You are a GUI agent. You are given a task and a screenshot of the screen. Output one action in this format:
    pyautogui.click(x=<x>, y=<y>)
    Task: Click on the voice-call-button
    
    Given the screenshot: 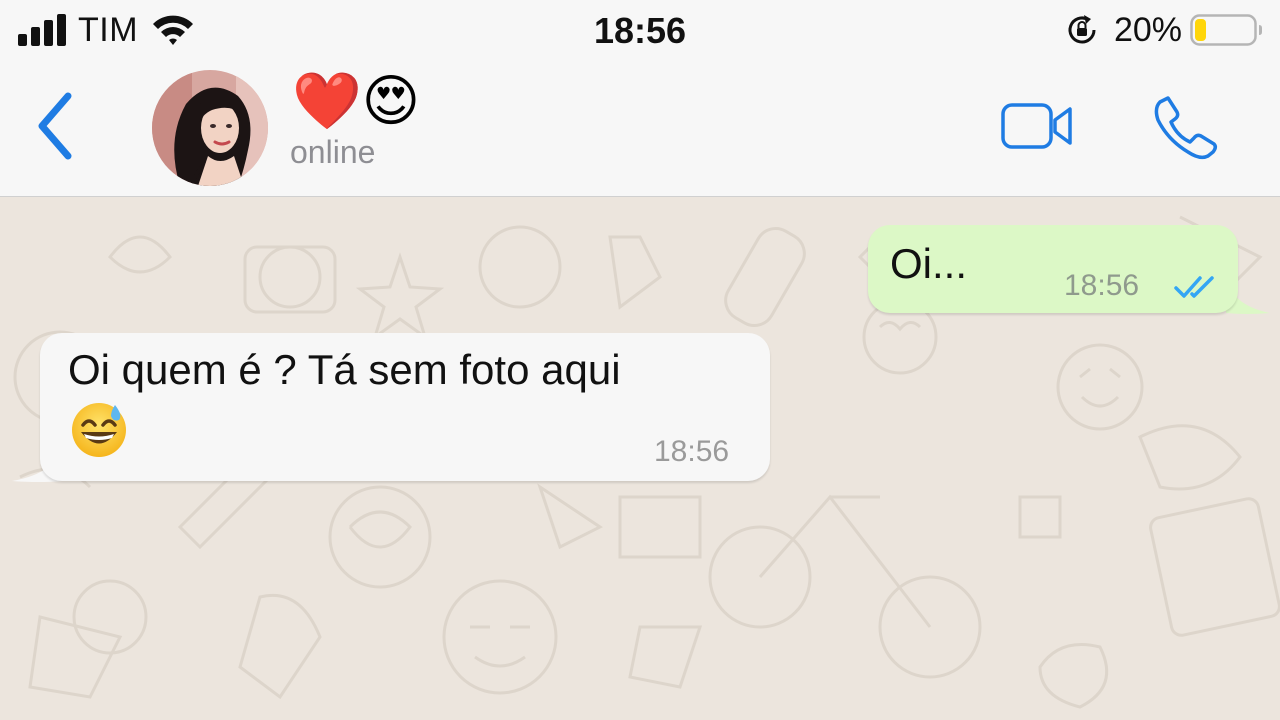 What is the action you would take?
    pyautogui.click(x=1185, y=127)
    